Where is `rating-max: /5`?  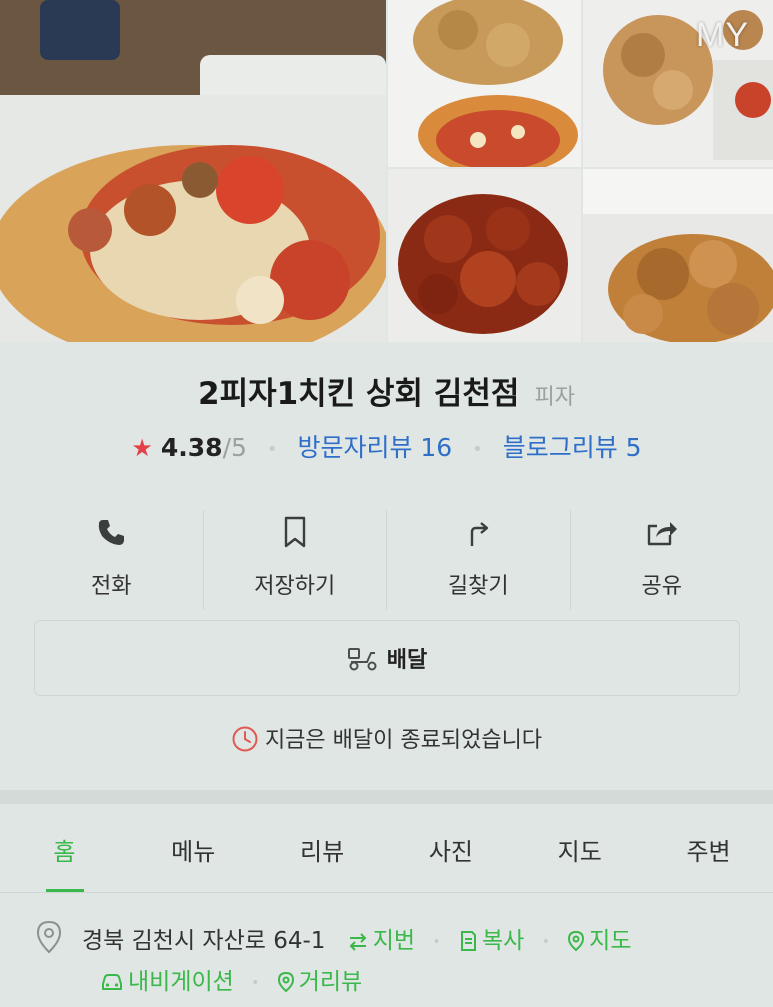 rating-max: /5 is located at coordinates (234, 447).